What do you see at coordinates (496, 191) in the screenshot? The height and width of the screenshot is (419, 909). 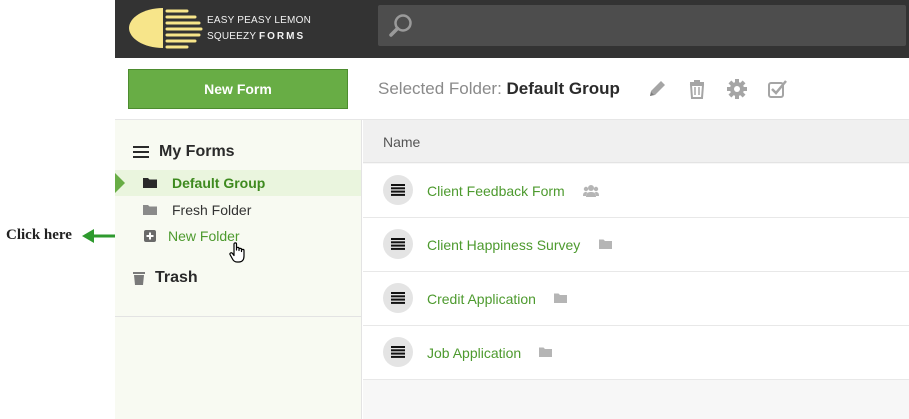 I see `form-name: Client Feedback Form` at bounding box center [496, 191].